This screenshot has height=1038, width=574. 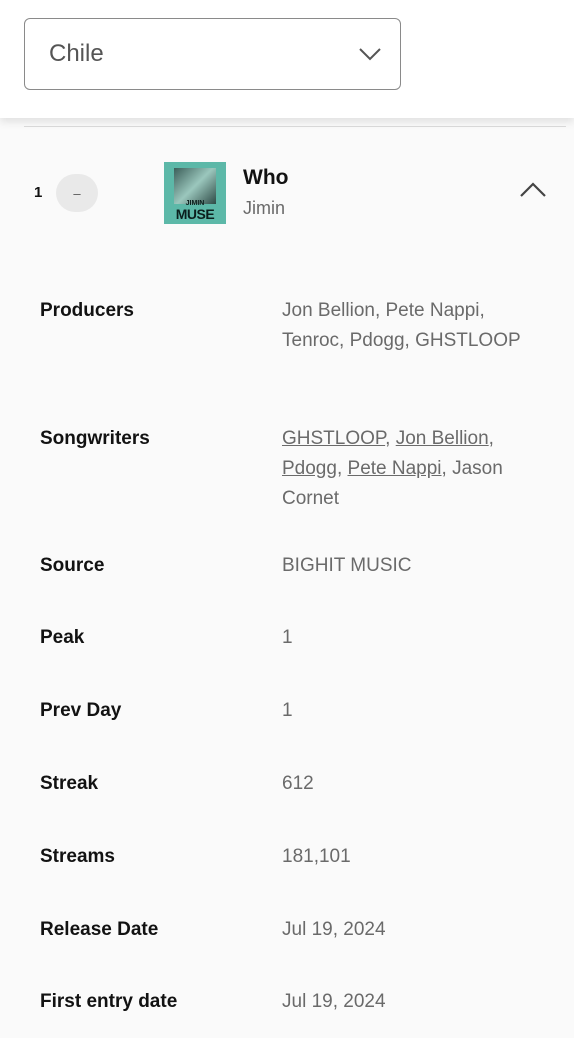 What do you see at coordinates (264, 208) in the screenshot?
I see `track-artist: Jimin` at bounding box center [264, 208].